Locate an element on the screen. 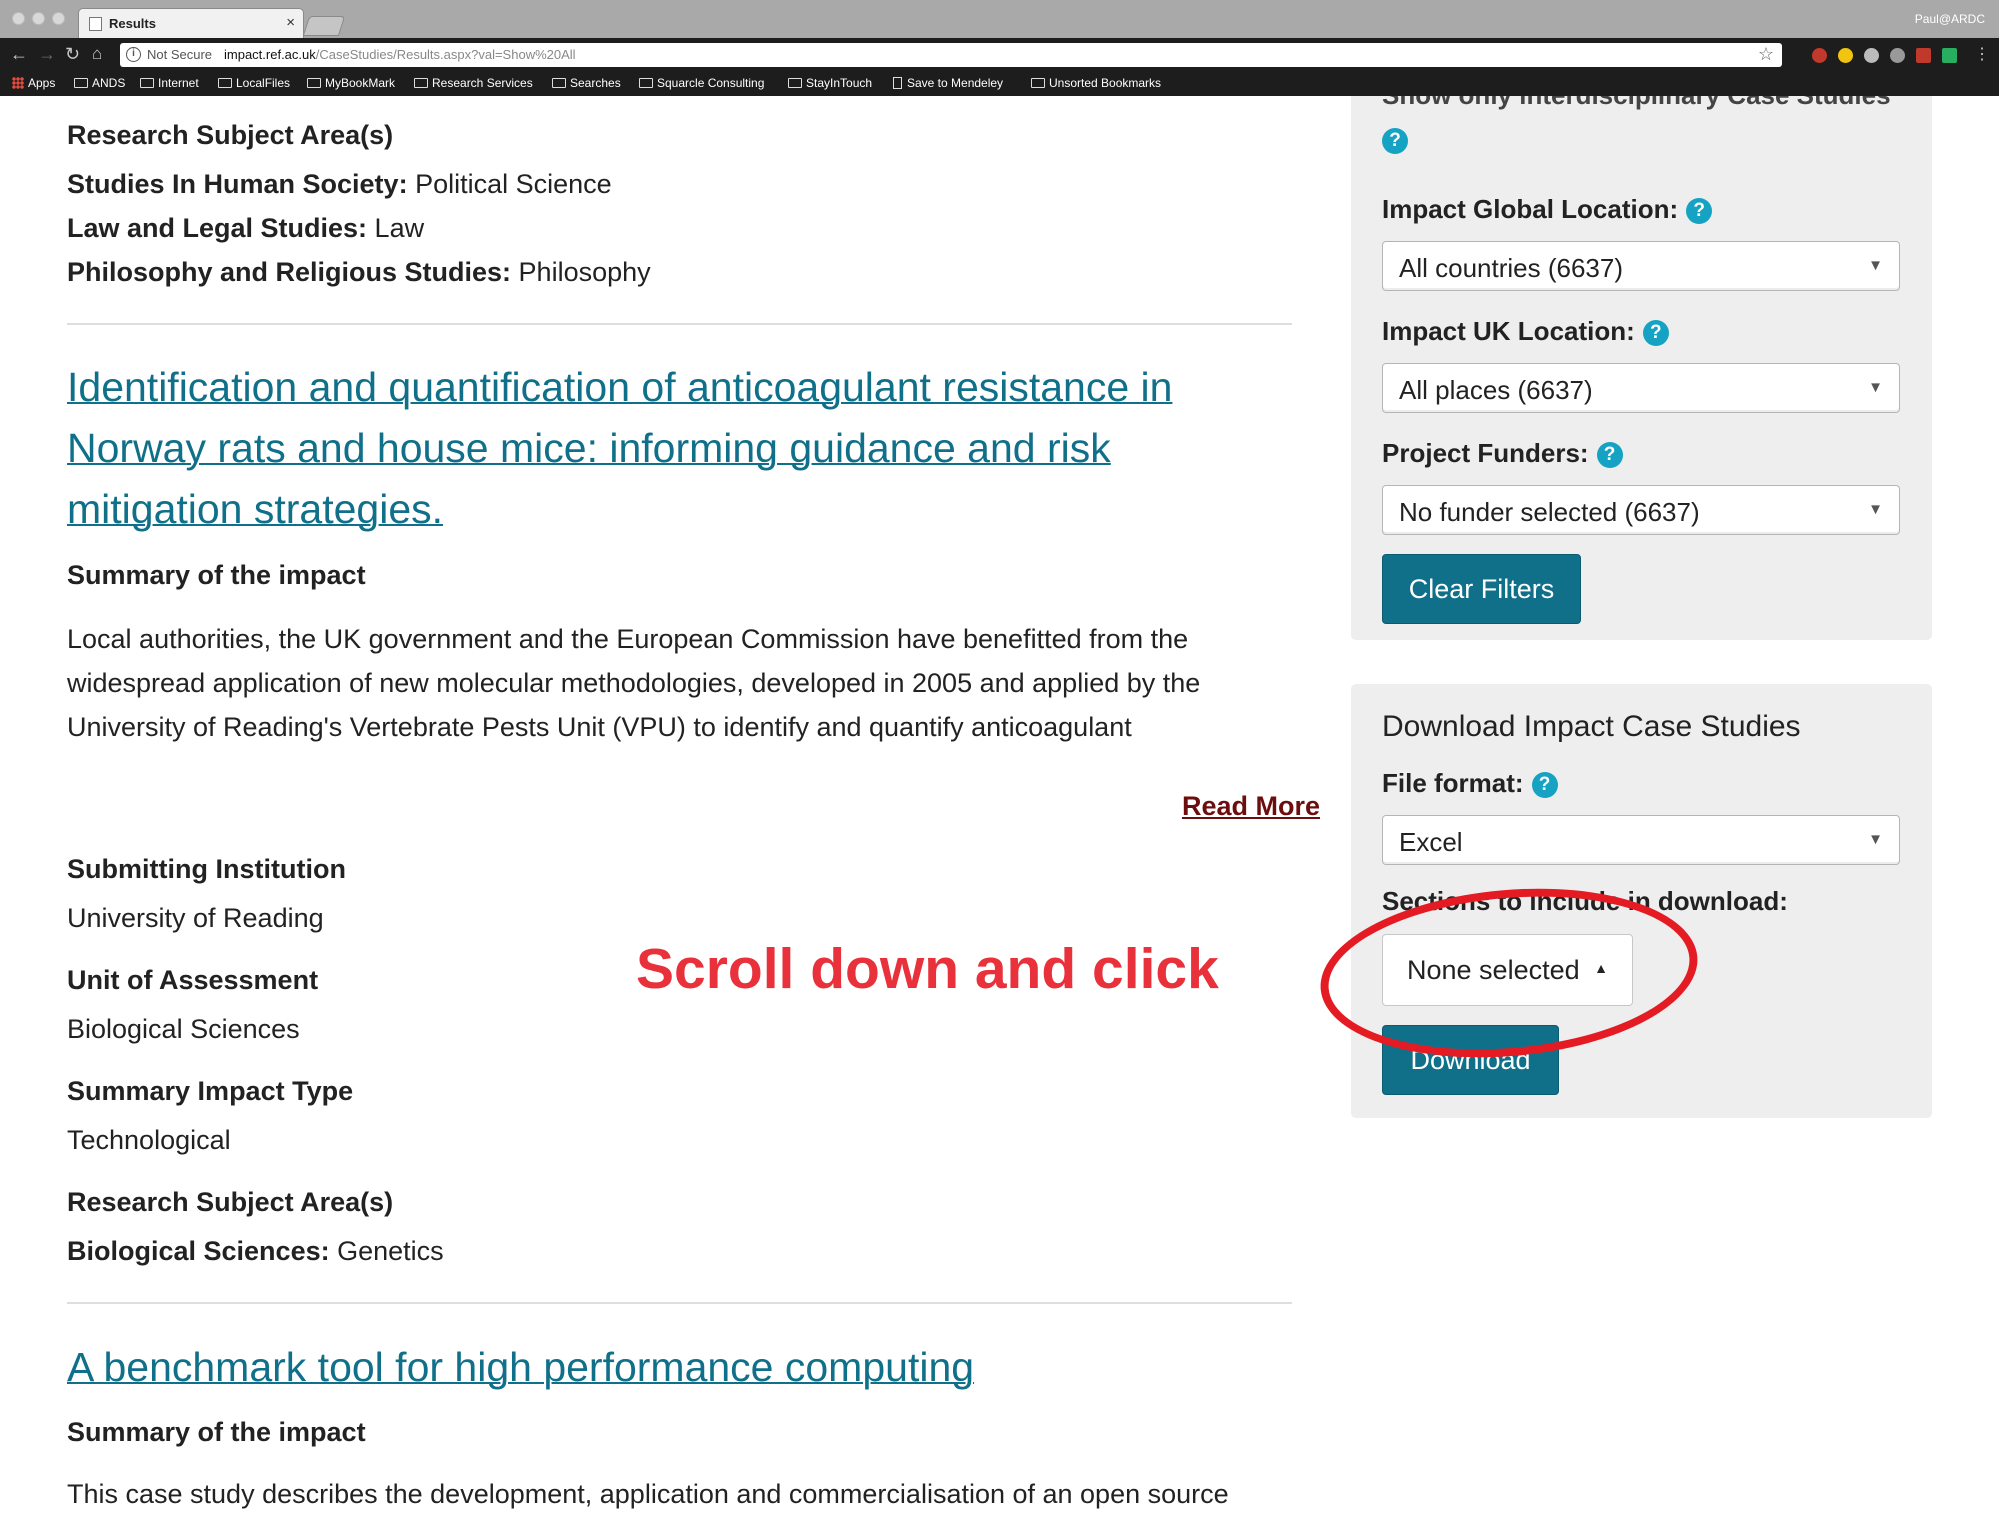 This screenshot has width=1999, height=1519. tab-title: Results is located at coordinates (132, 23).